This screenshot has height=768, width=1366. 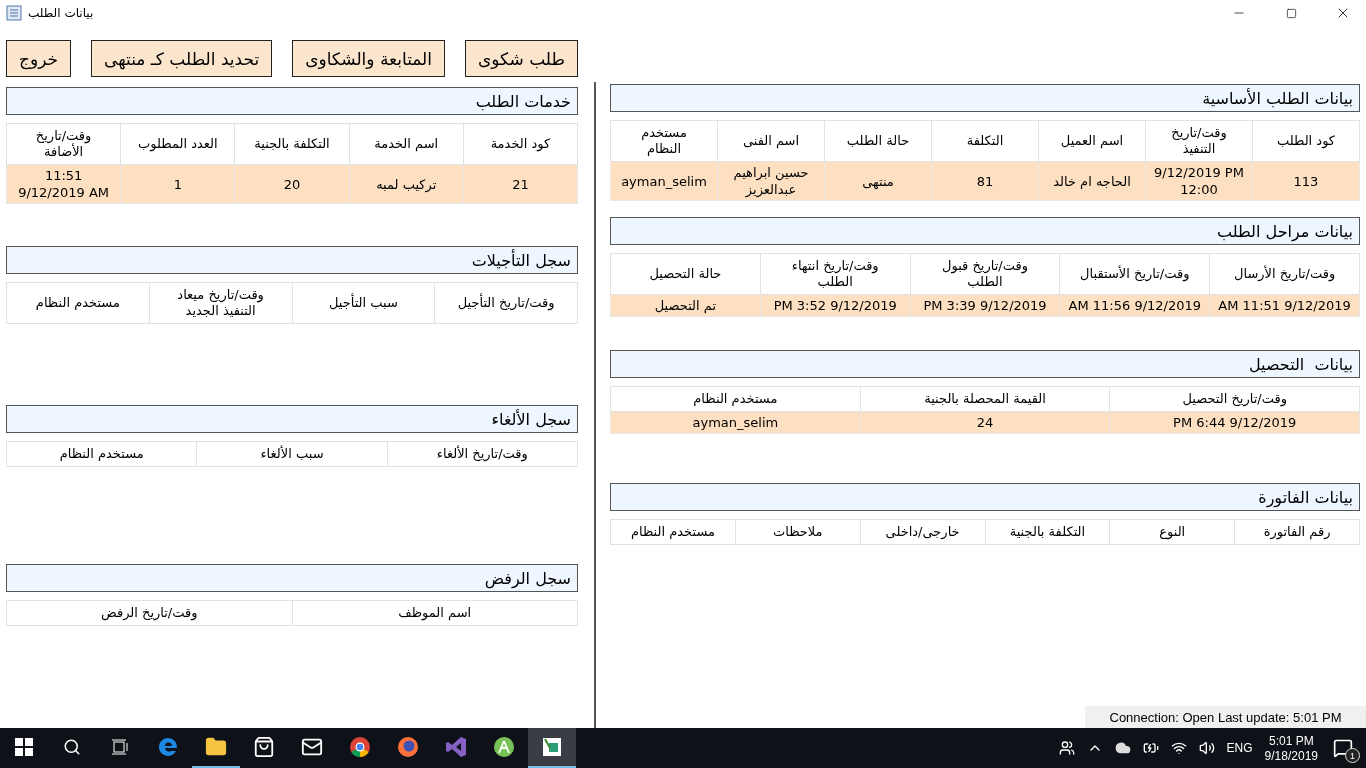 I want to click on clock-time: 5:01 PM, so click(x=1291, y=740).